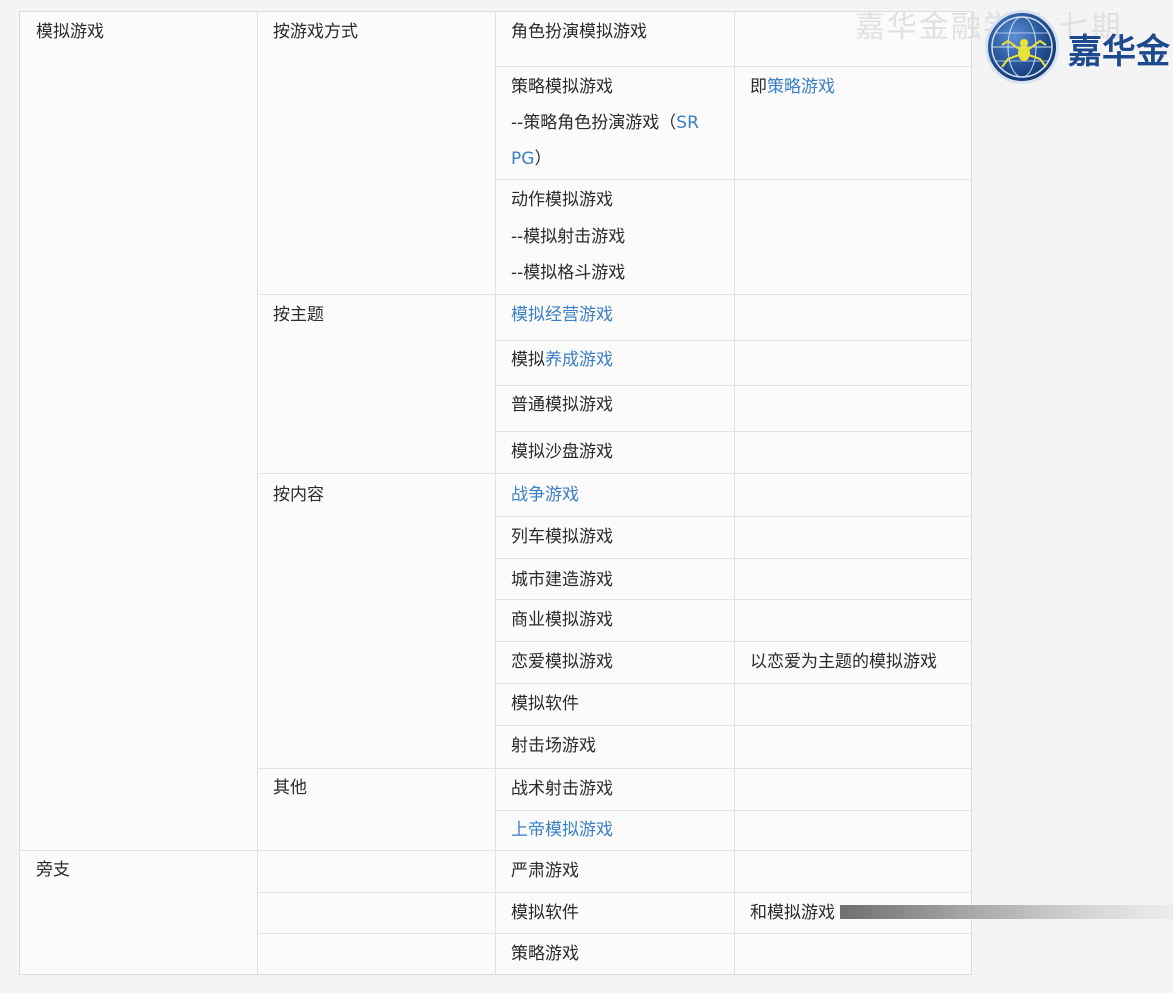 The height and width of the screenshot is (993, 1173). I want to click on raise-game-link: 养成游戏, so click(579, 360).